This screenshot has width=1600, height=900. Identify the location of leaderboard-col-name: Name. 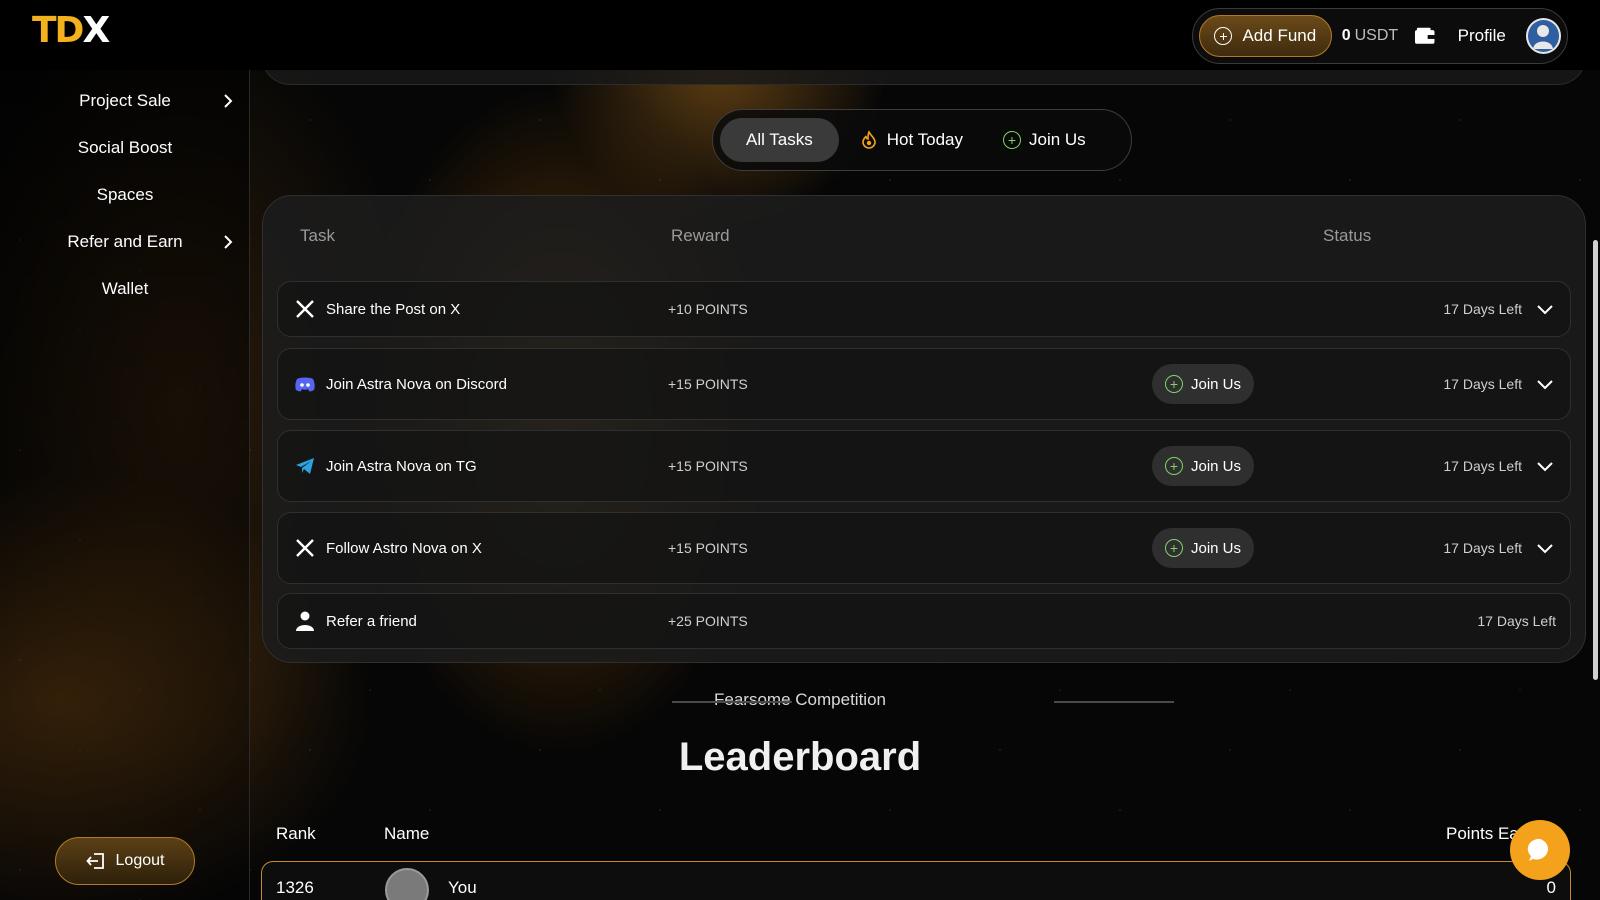
(407, 833).